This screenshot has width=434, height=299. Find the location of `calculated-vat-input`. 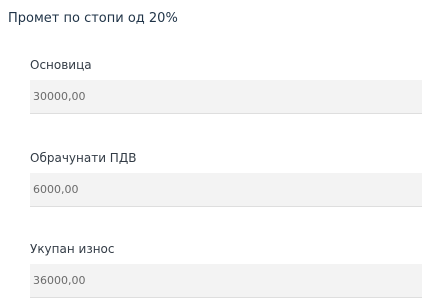

calculated-vat-input is located at coordinates (226, 190).